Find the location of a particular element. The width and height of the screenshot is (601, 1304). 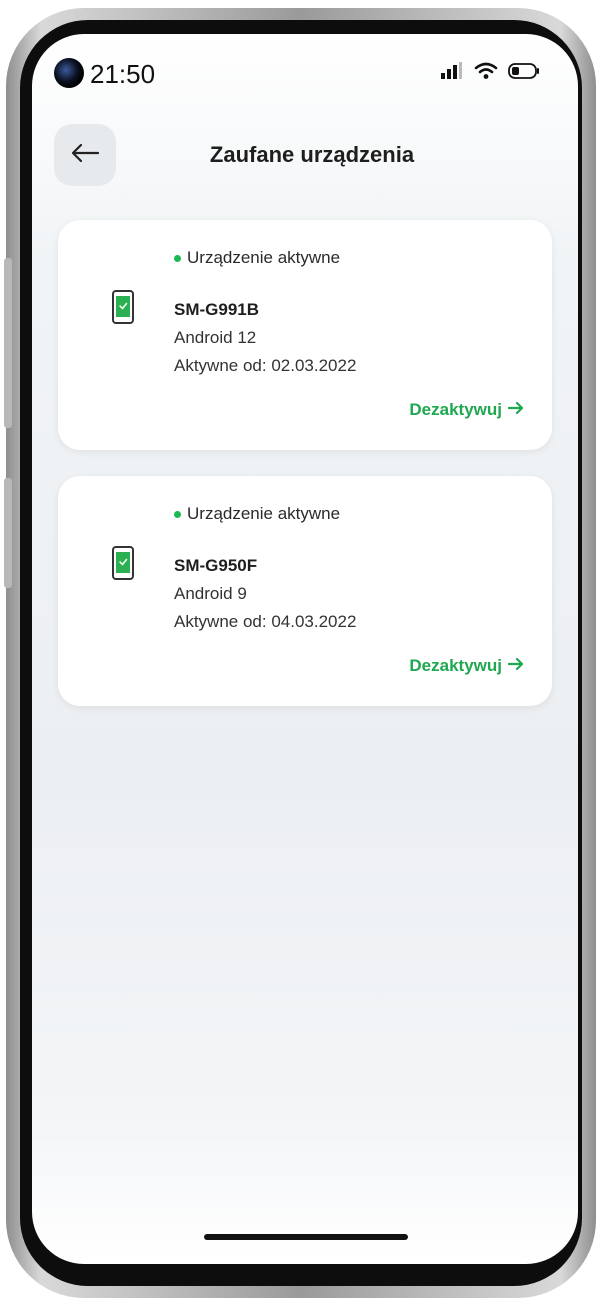

page-title: Zaufane urządzenia is located at coordinates (312, 154).